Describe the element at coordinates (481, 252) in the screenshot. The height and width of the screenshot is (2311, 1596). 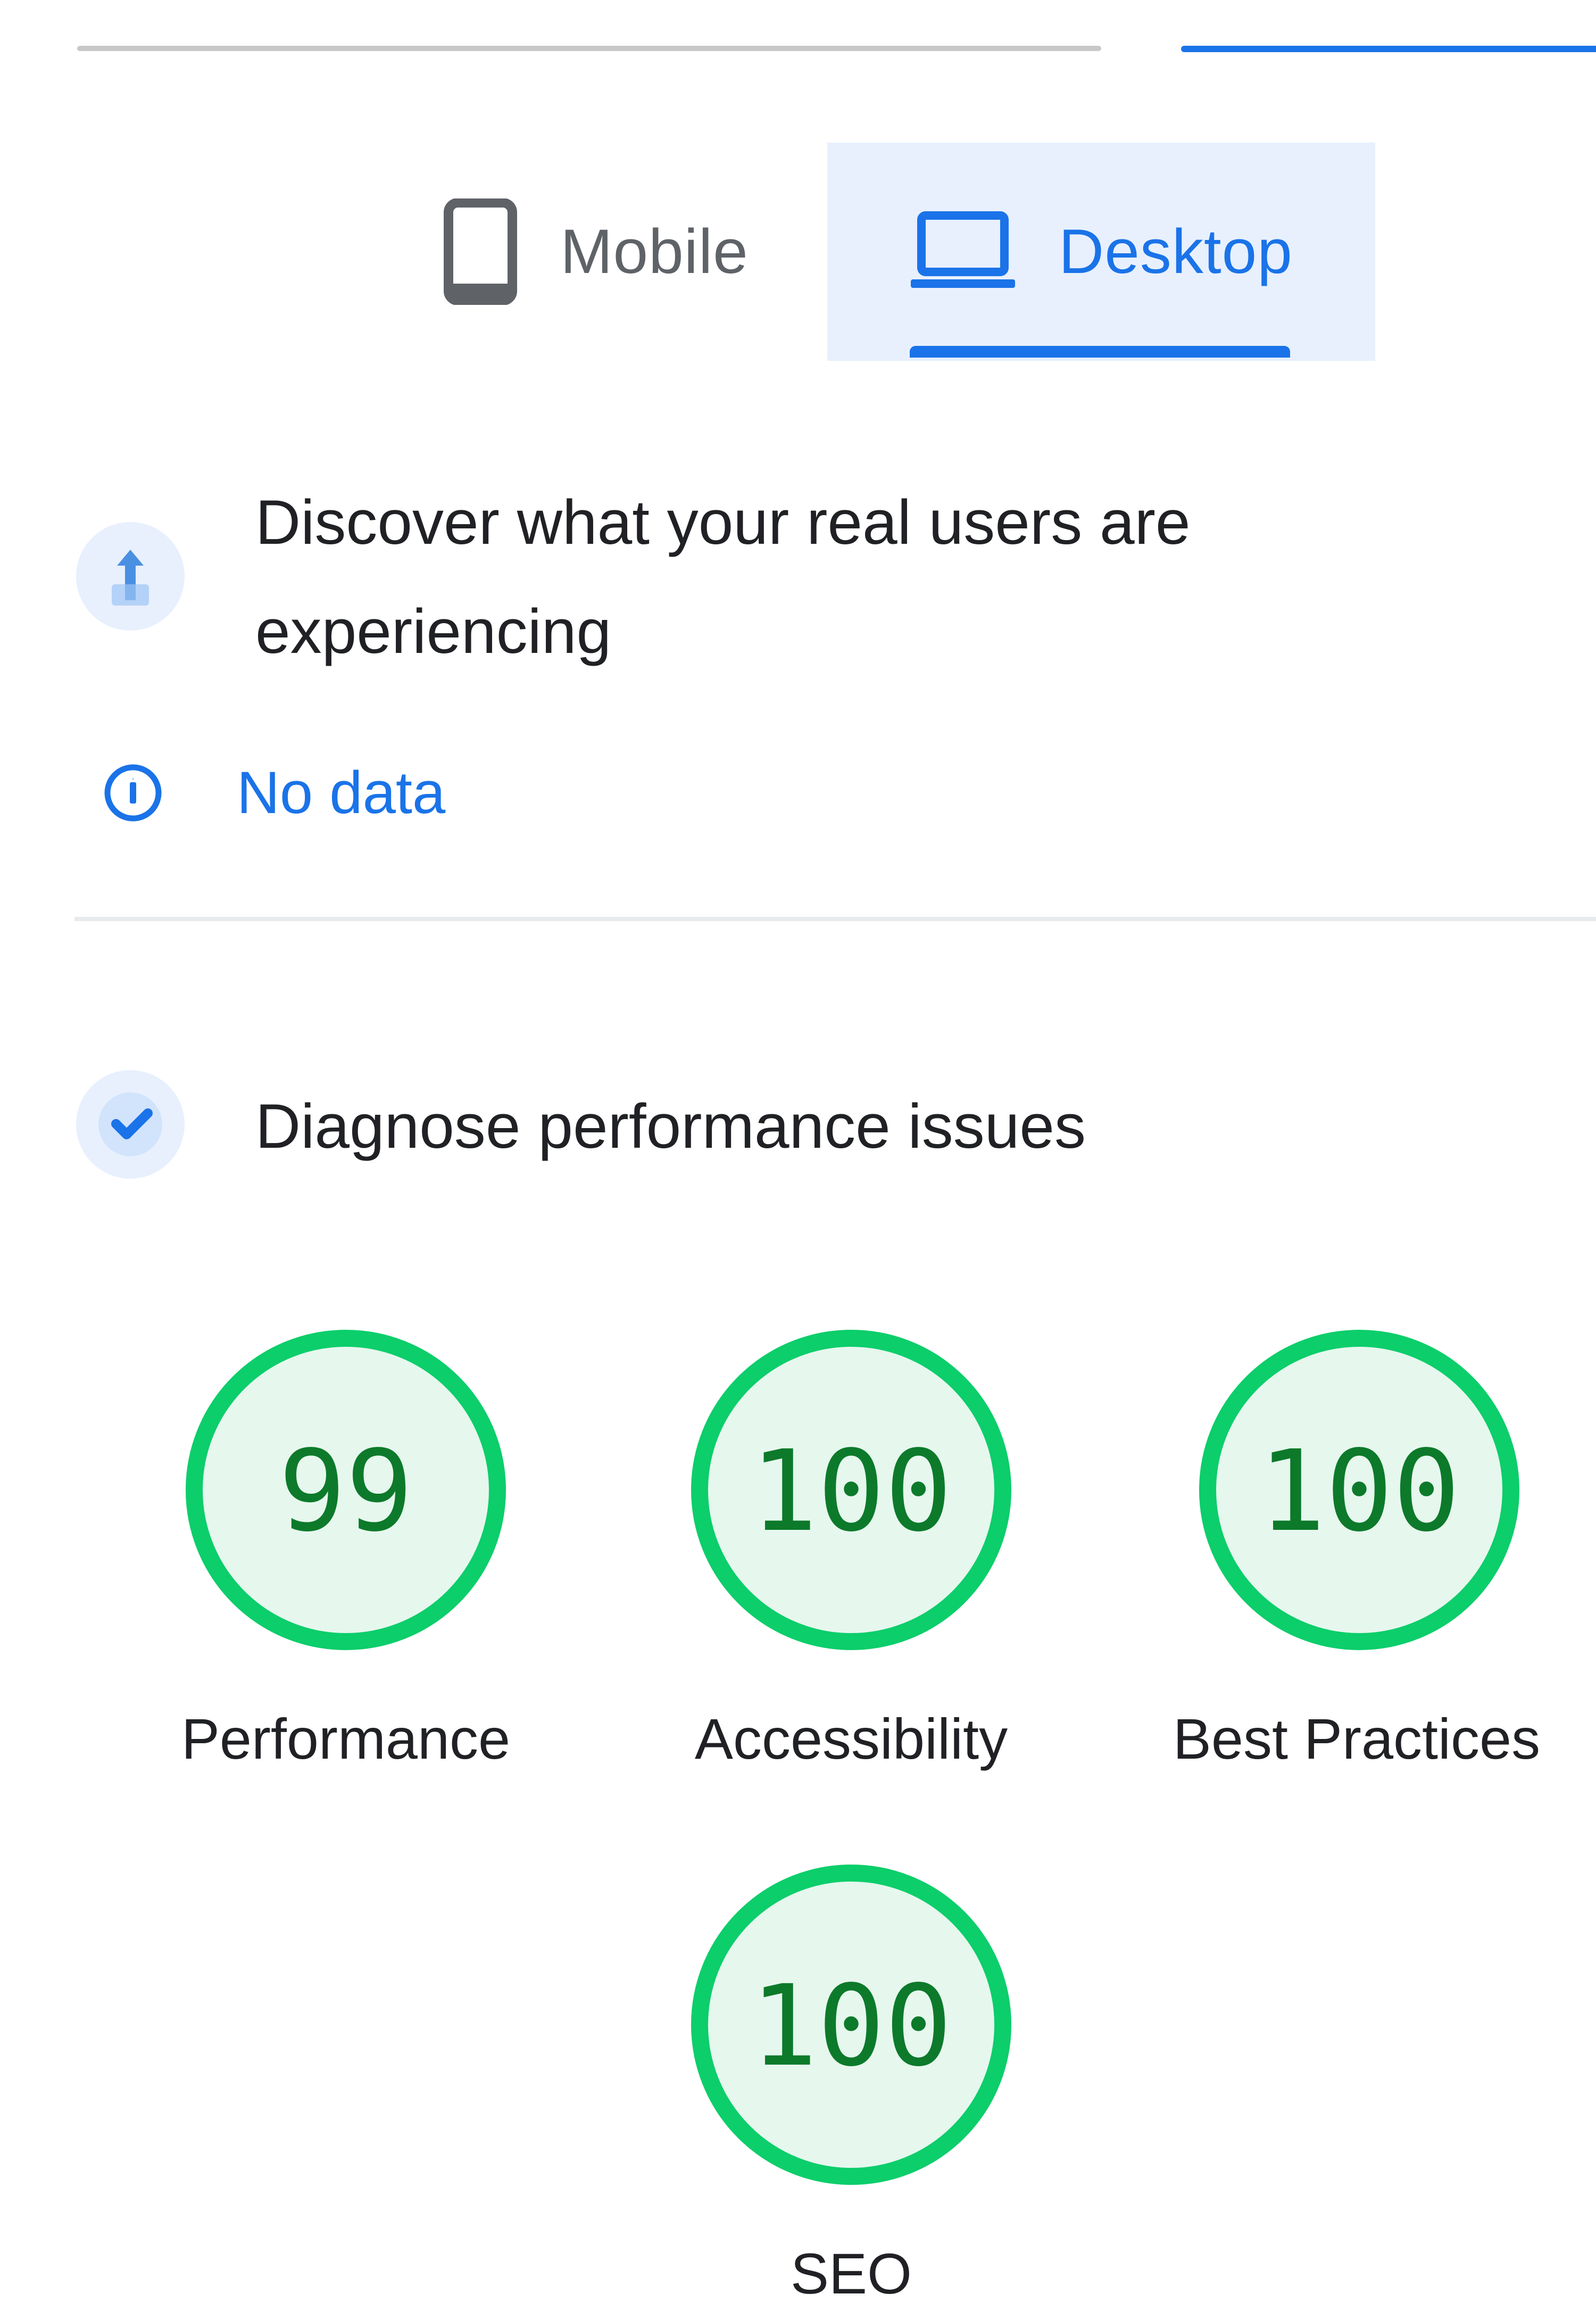
I see `phone-icon` at that location.